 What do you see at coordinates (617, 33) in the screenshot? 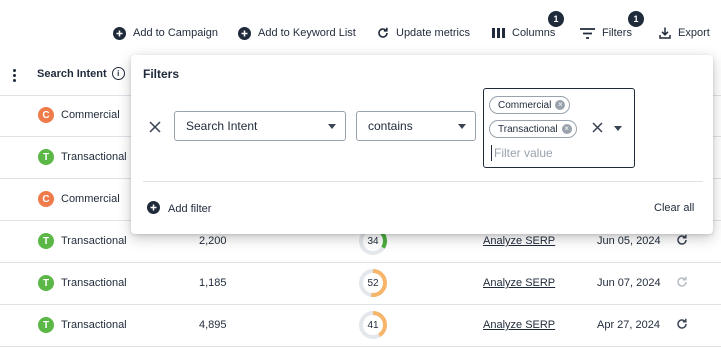
I see `filters-label: Filters` at bounding box center [617, 33].